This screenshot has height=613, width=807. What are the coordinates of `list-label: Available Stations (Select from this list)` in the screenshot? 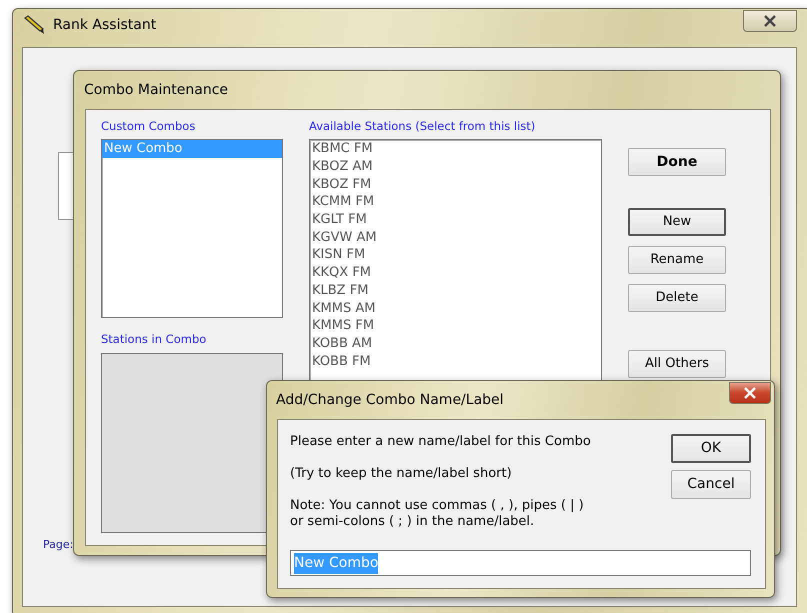 It's located at (422, 126).